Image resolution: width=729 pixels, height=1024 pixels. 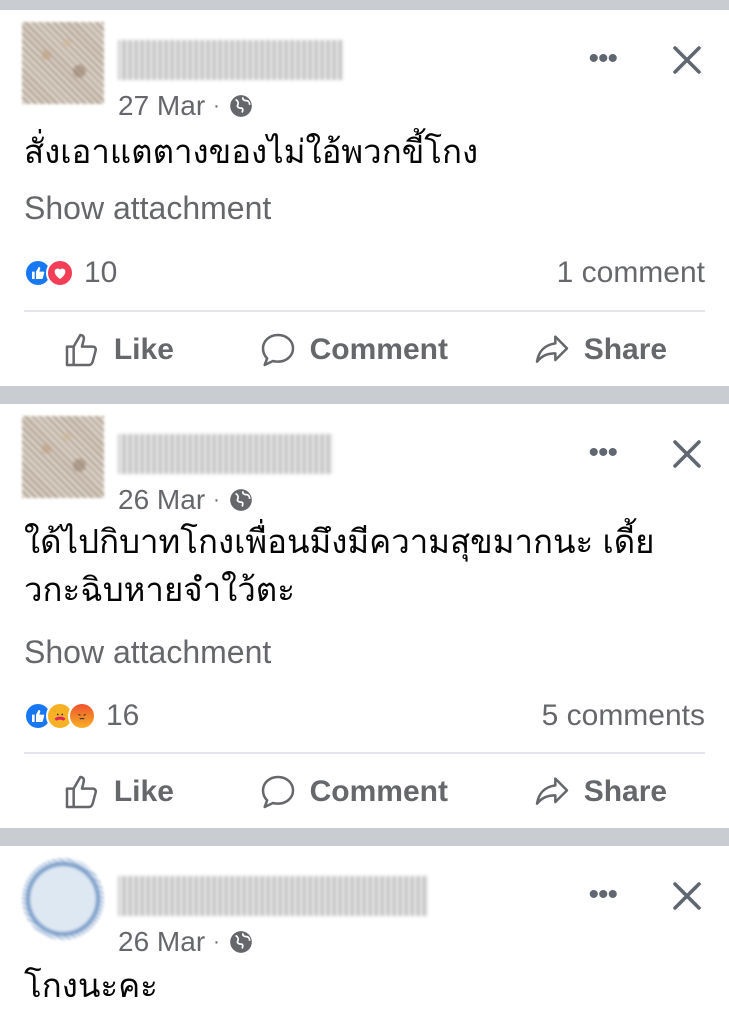 I want to click on angry-reaction-icon, so click(x=82, y=716).